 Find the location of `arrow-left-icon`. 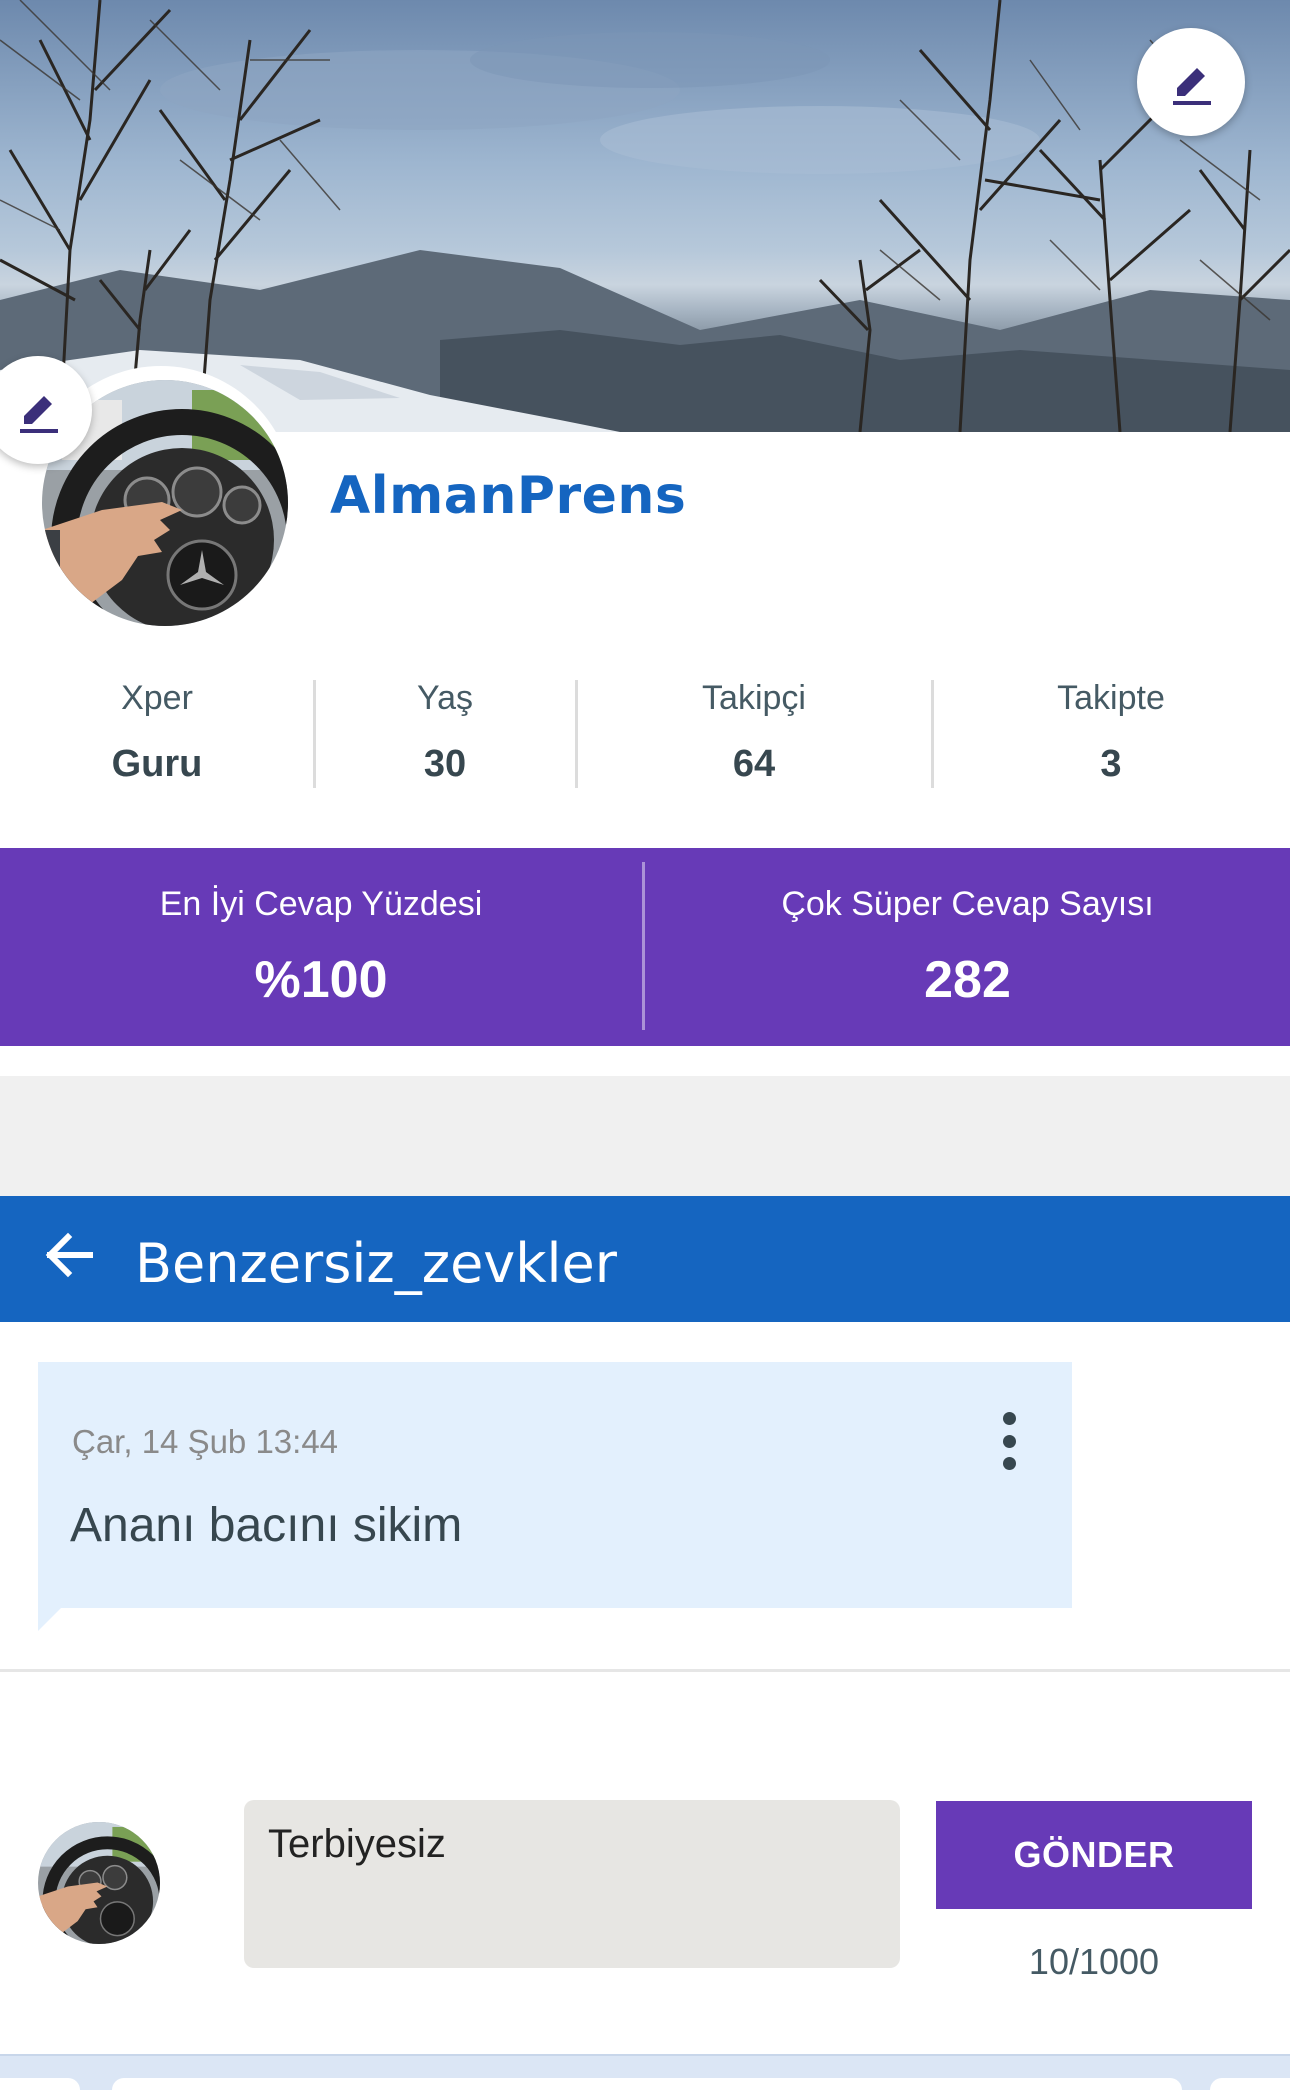

arrow-left-icon is located at coordinates (69, 1255).